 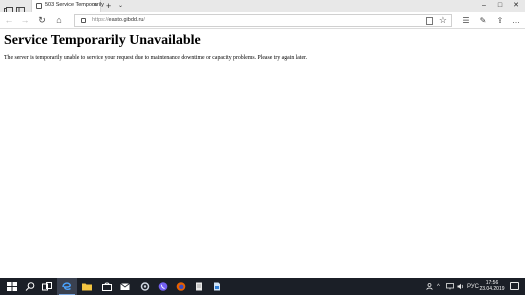 I want to click on clock-date: 23.04.2019, so click(x=492, y=289).